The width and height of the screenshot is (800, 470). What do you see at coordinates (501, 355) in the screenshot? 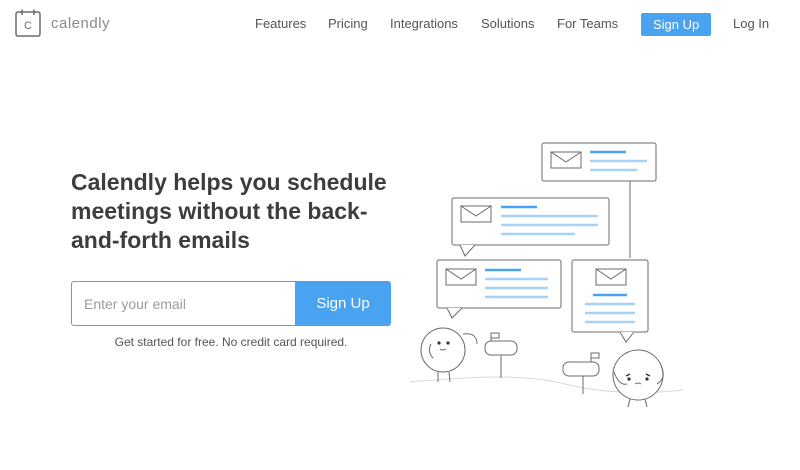
I see `mailbox-icon` at bounding box center [501, 355].